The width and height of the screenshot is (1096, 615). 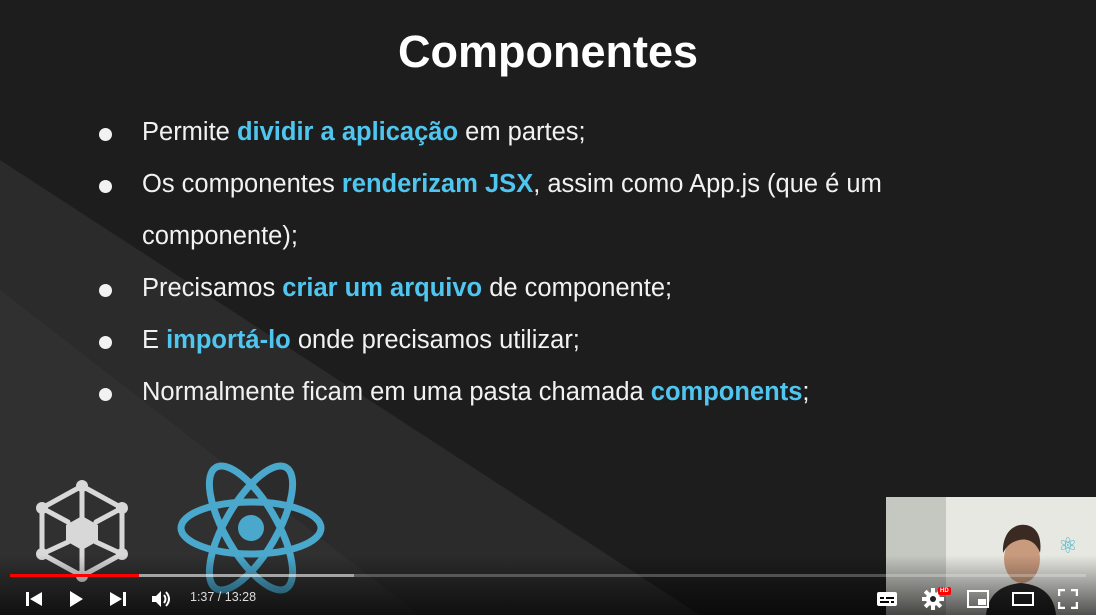 I want to click on progress-bar, so click(x=548, y=575).